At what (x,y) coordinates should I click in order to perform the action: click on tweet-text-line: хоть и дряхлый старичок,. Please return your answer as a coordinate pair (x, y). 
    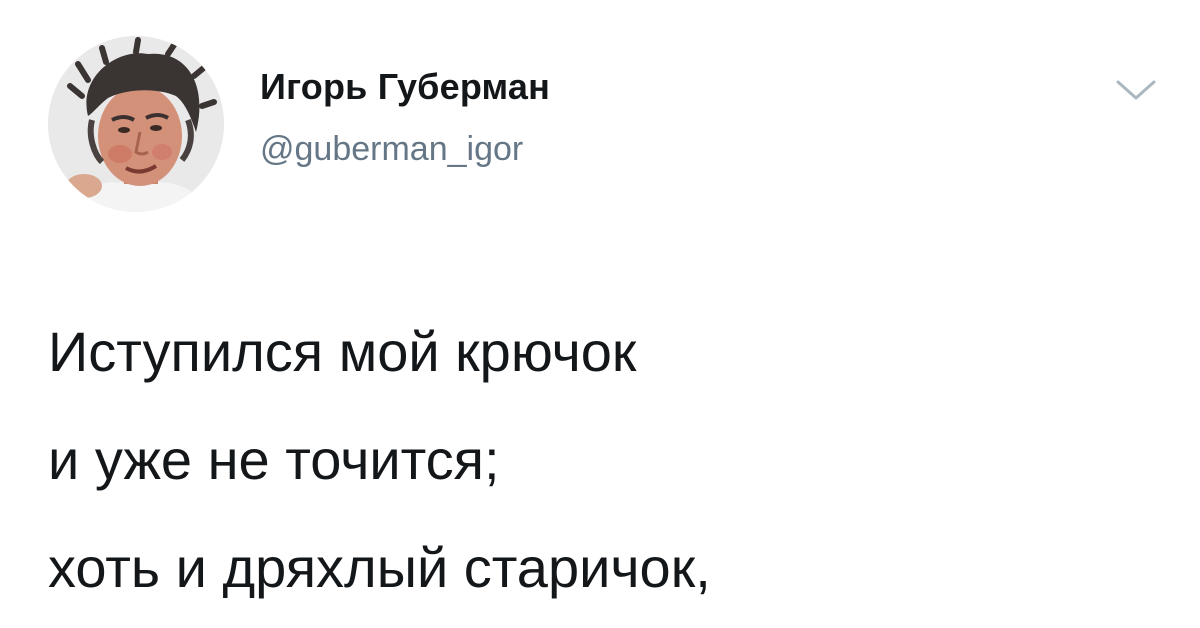
    Looking at the image, I should click on (379, 567).